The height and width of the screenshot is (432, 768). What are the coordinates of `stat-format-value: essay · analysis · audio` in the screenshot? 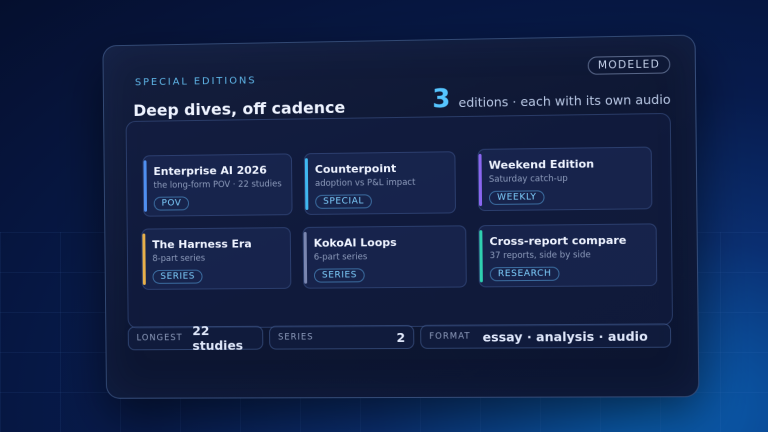 It's located at (565, 336).